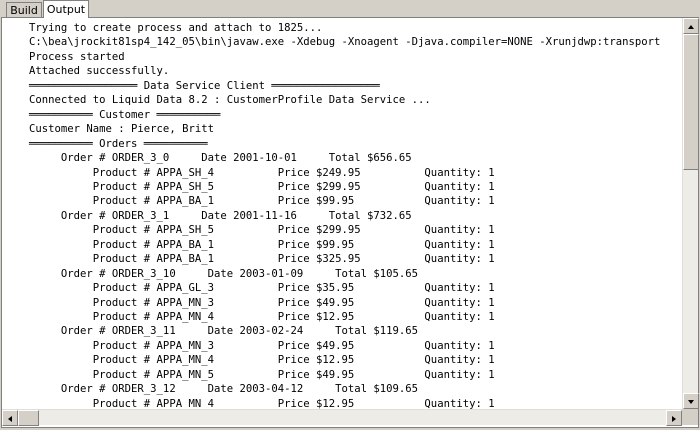 The image size is (700, 430). What do you see at coordinates (66, 9) in the screenshot?
I see `tab-output: Output` at bounding box center [66, 9].